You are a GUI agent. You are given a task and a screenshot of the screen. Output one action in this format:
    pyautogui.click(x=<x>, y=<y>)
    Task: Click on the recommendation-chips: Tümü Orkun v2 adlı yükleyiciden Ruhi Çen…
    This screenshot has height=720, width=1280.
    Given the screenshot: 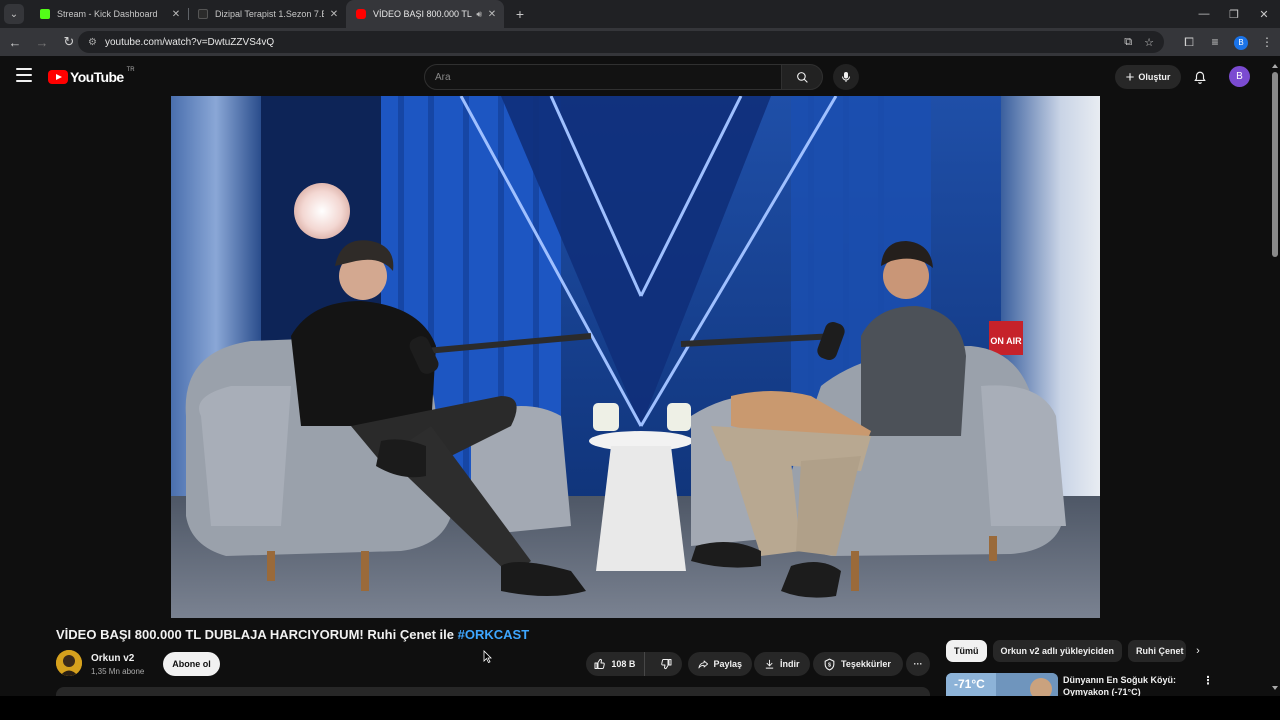 What is the action you would take?
    pyautogui.click(x=1066, y=651)
    